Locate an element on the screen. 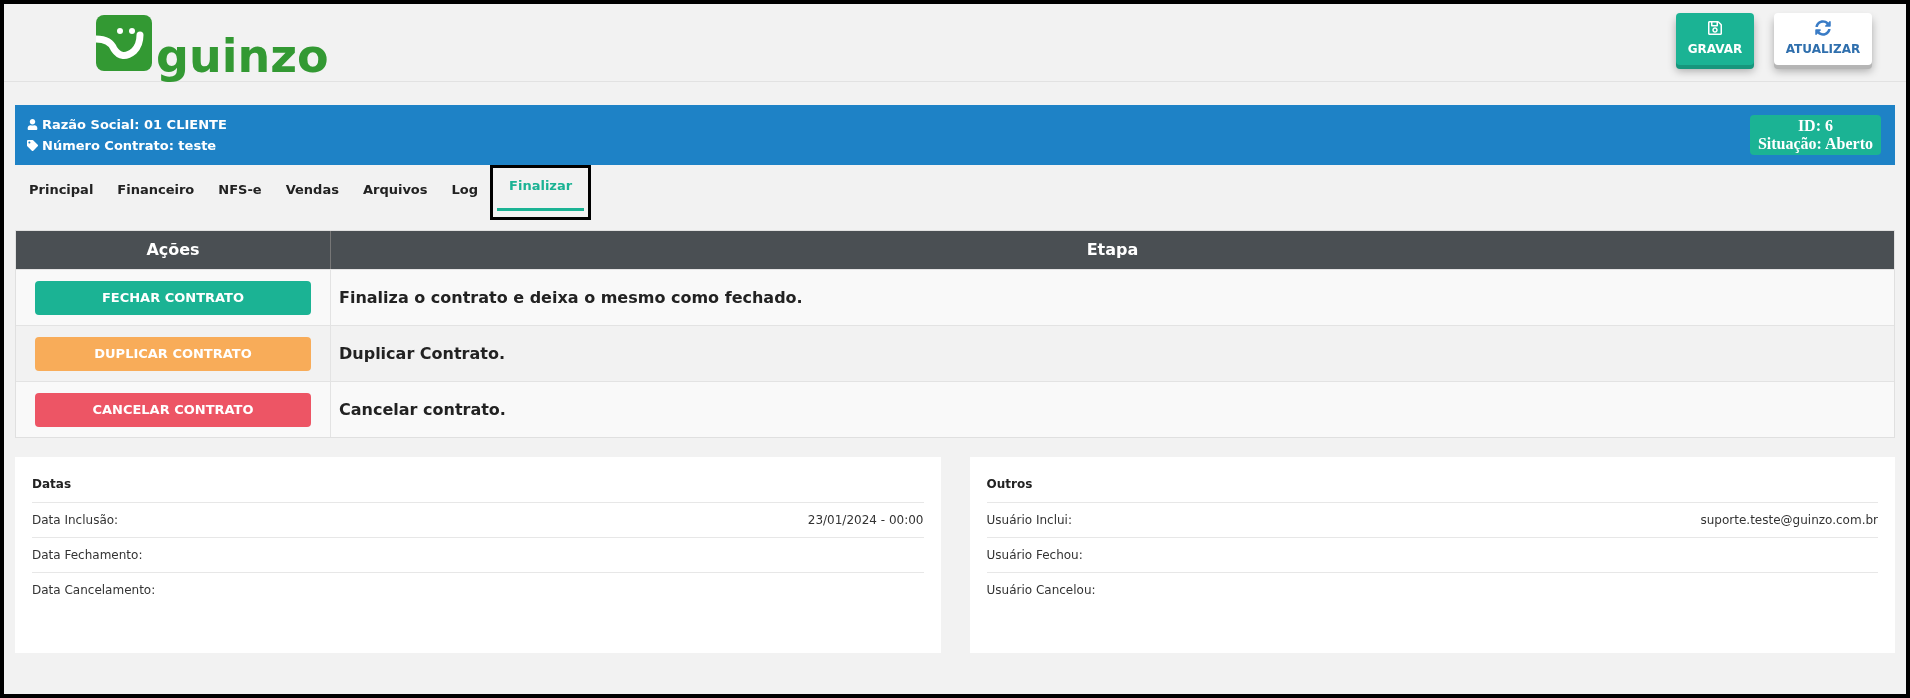 This screenshot has height=698, width=1910. user-icon is located at coordinates (32, 124).